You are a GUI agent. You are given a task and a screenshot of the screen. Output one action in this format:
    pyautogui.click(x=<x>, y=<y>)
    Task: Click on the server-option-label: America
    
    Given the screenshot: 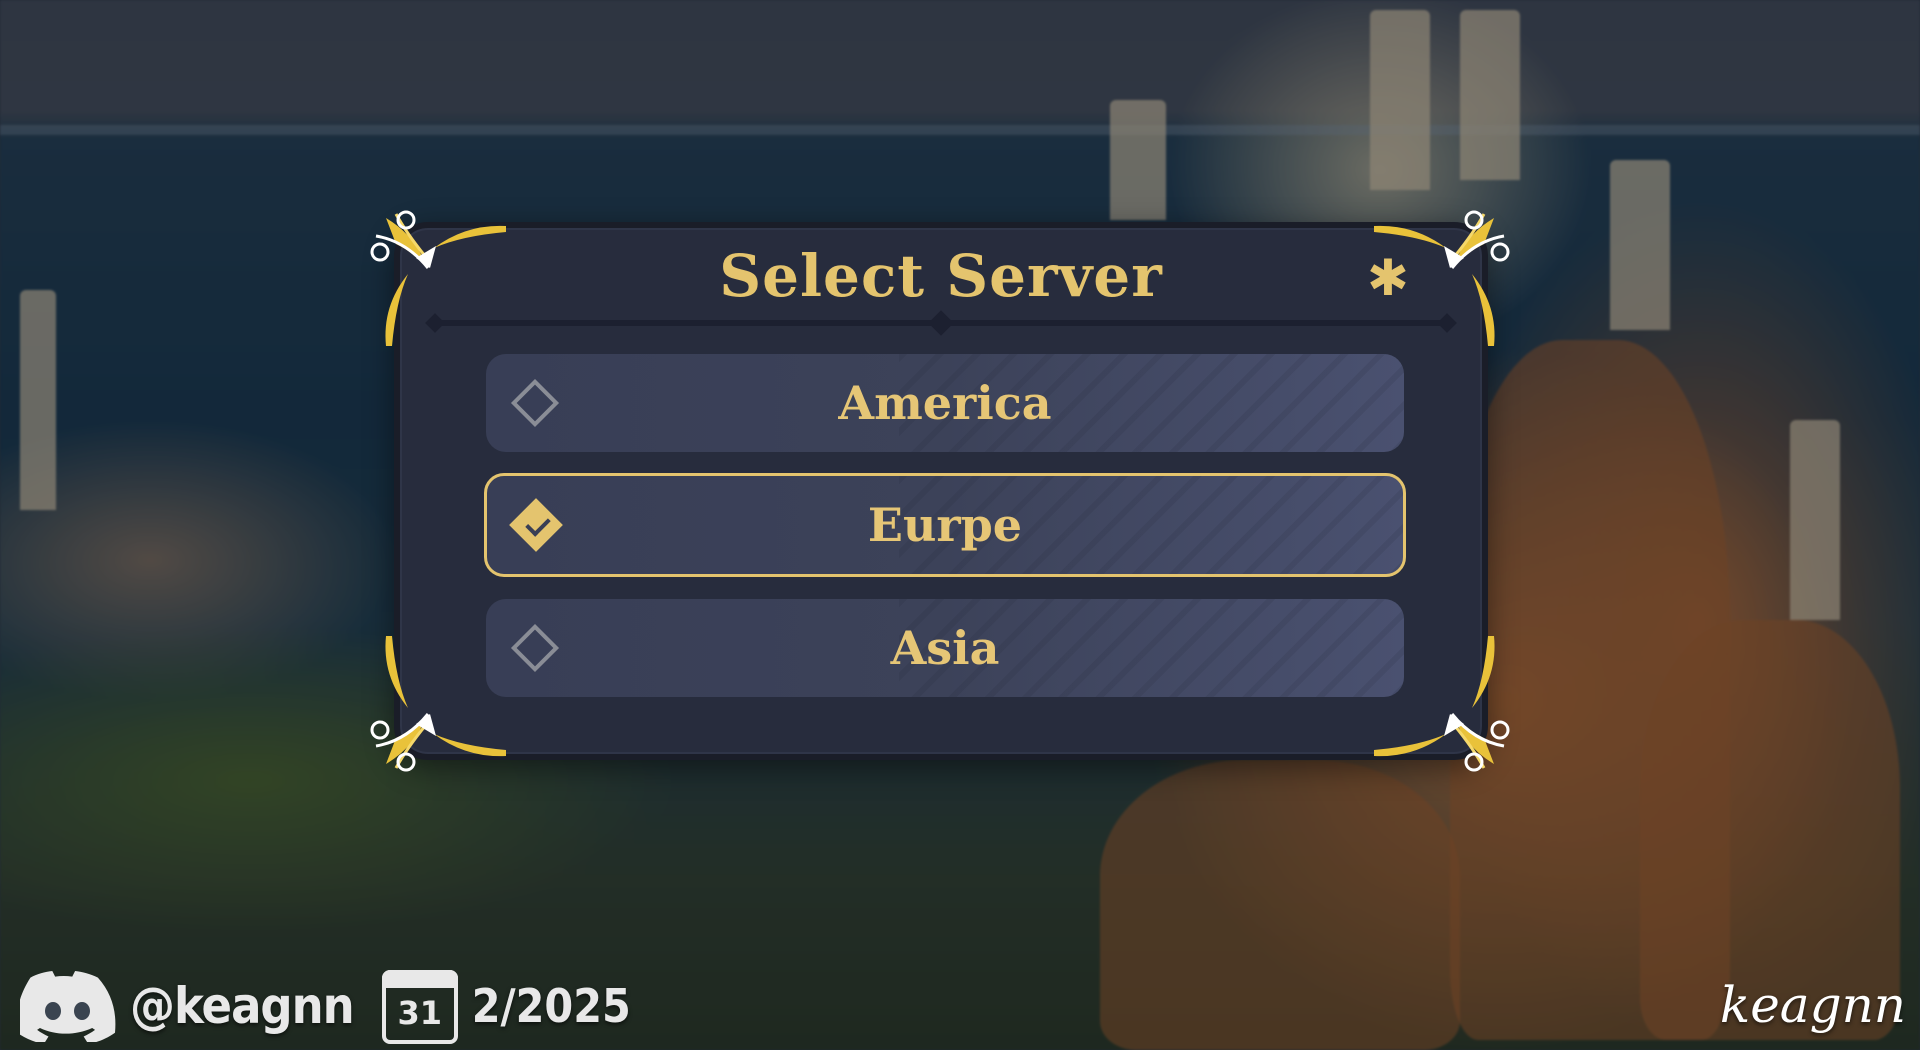 What is the action you would take?
    pyautogui.click(x=945, y=403)
    